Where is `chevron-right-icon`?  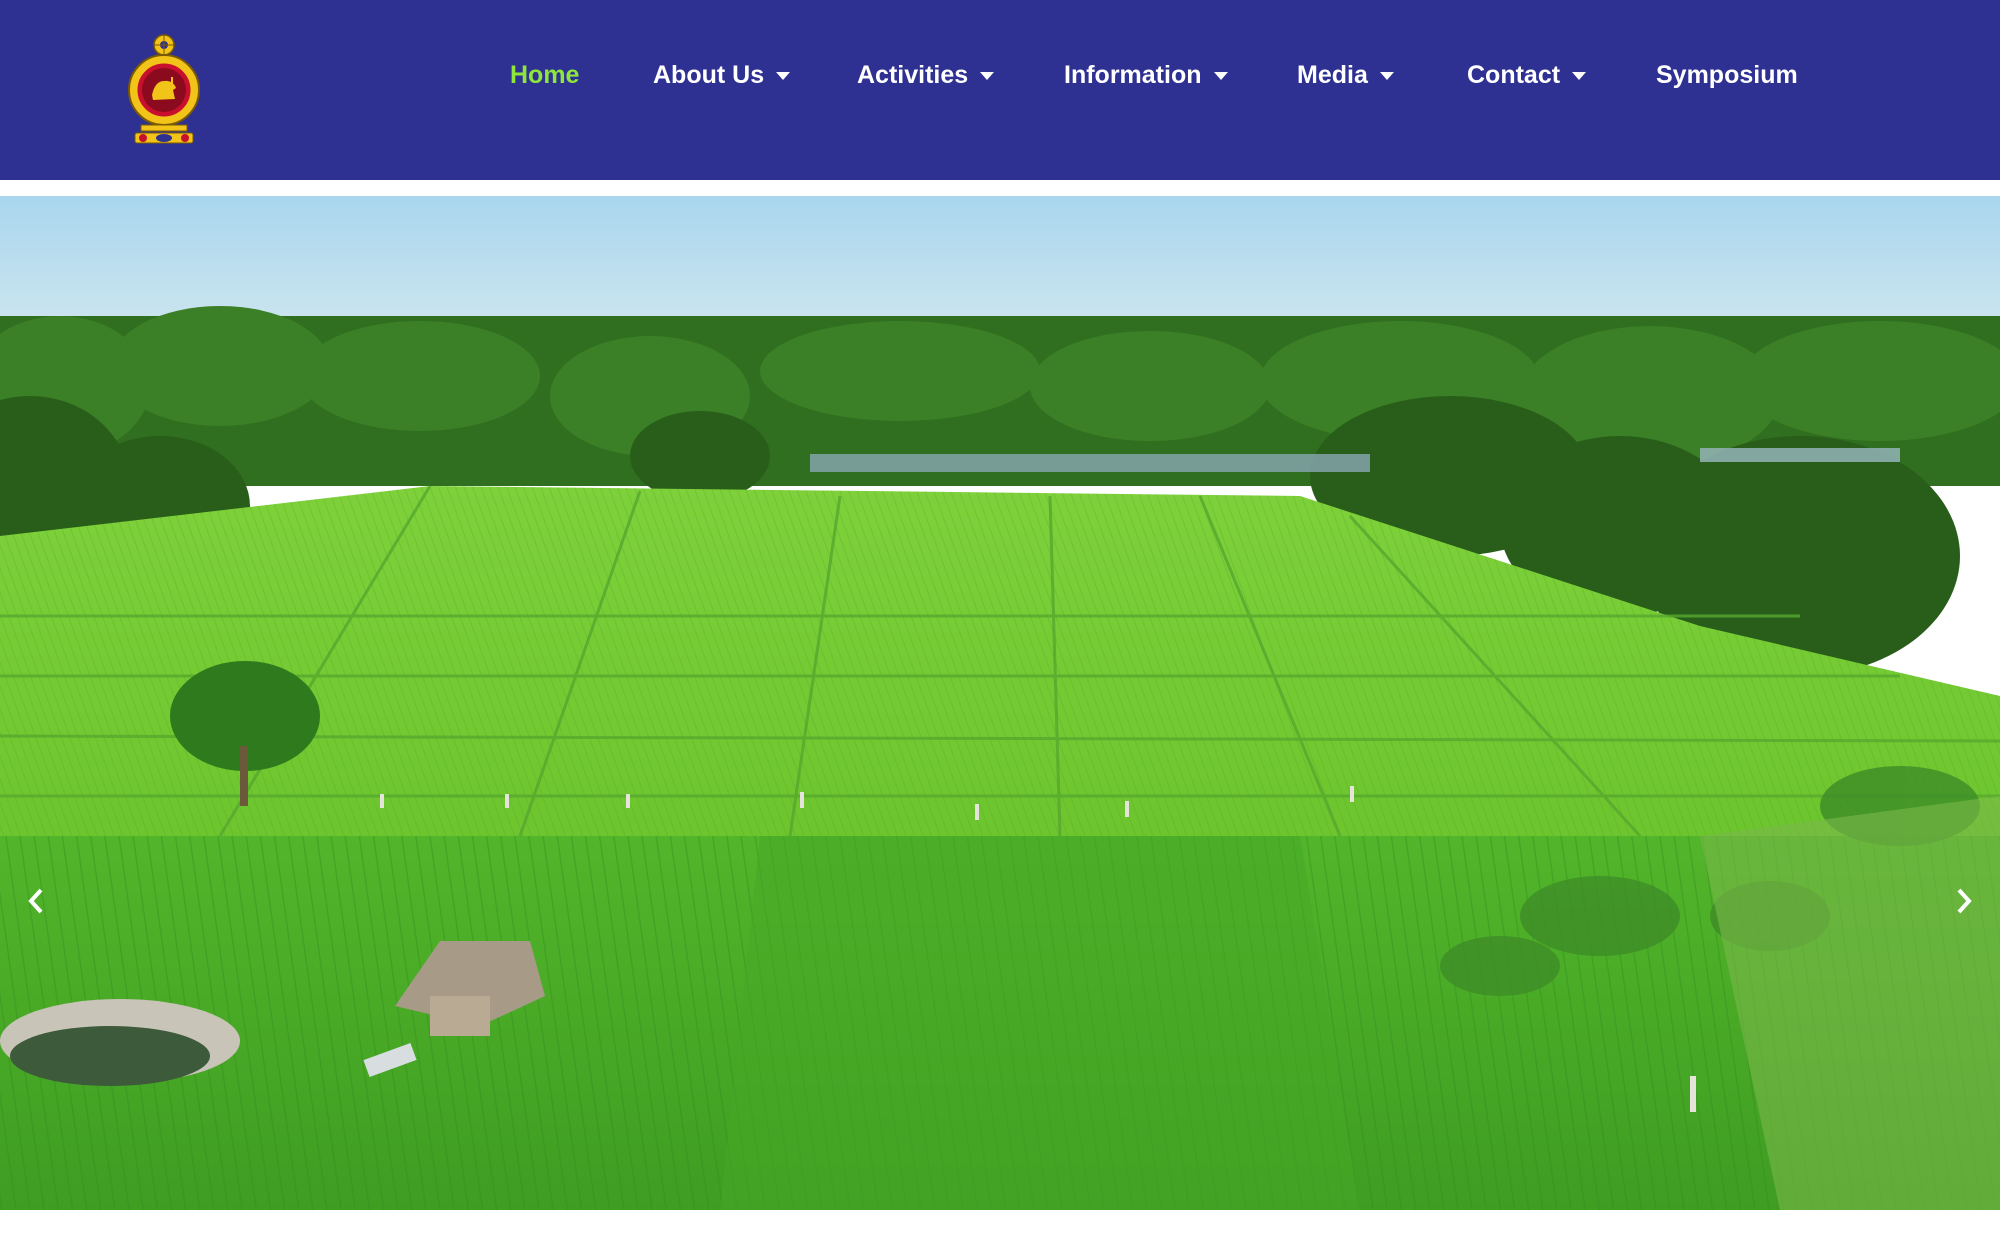 chevron-right-icon is located at coordinates (1964, 901).